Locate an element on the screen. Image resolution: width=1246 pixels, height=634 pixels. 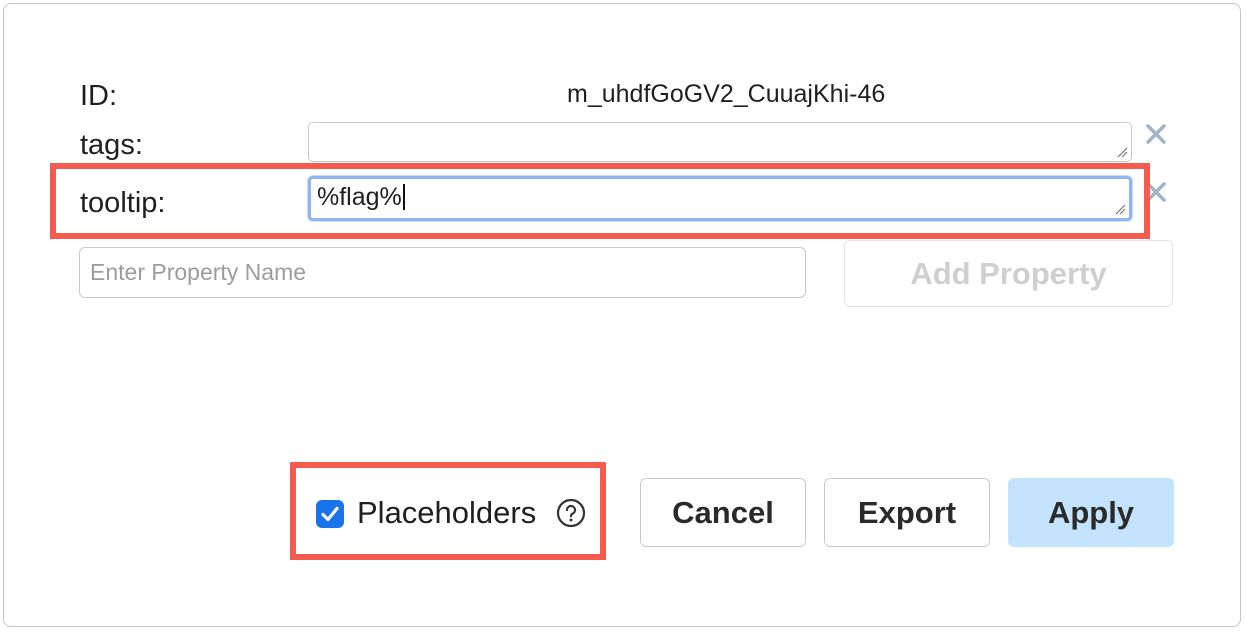
placeholders-highlight is located at coordinates (448, 511).